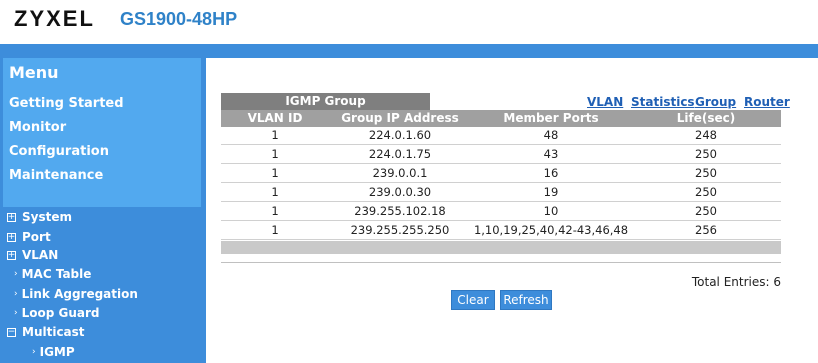 Image resolution: width=818 pixels, height=363 pixels. What do you see at coordinates (526, 300) in the screenshot?
I see `refresh-button: Refresh` at bounding box center [526, 300].